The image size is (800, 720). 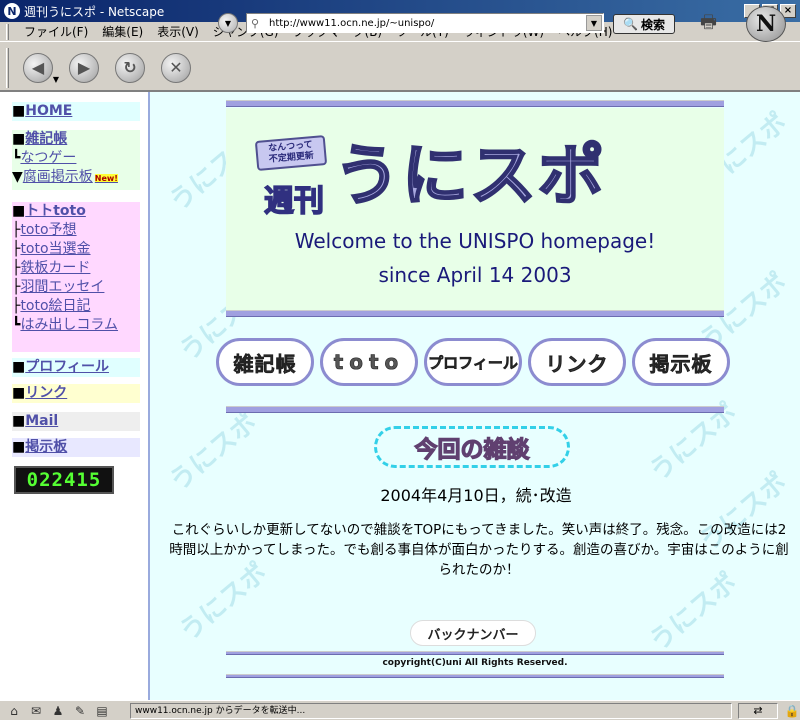 I want to click on sidebar-zakki: ■雑記帳 ┗なつゲー ▼腐画掲示板 New!, so click(x=76, y=160).